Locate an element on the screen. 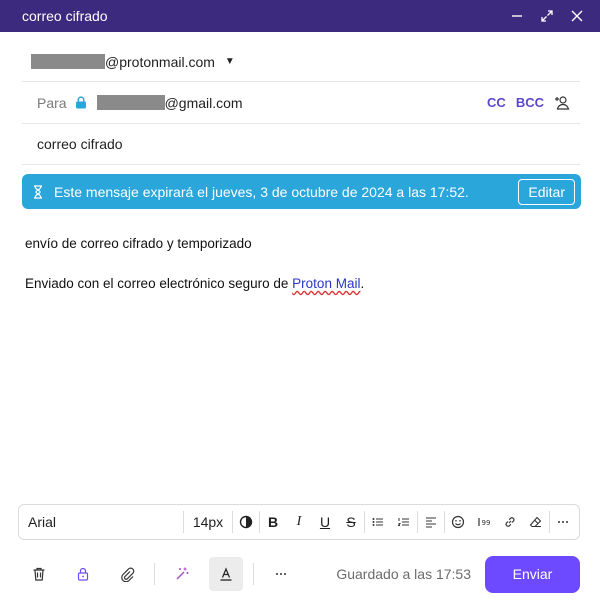 This screenshot has width=600, height=603. align-left-icon is located at coordinates (431, 522).